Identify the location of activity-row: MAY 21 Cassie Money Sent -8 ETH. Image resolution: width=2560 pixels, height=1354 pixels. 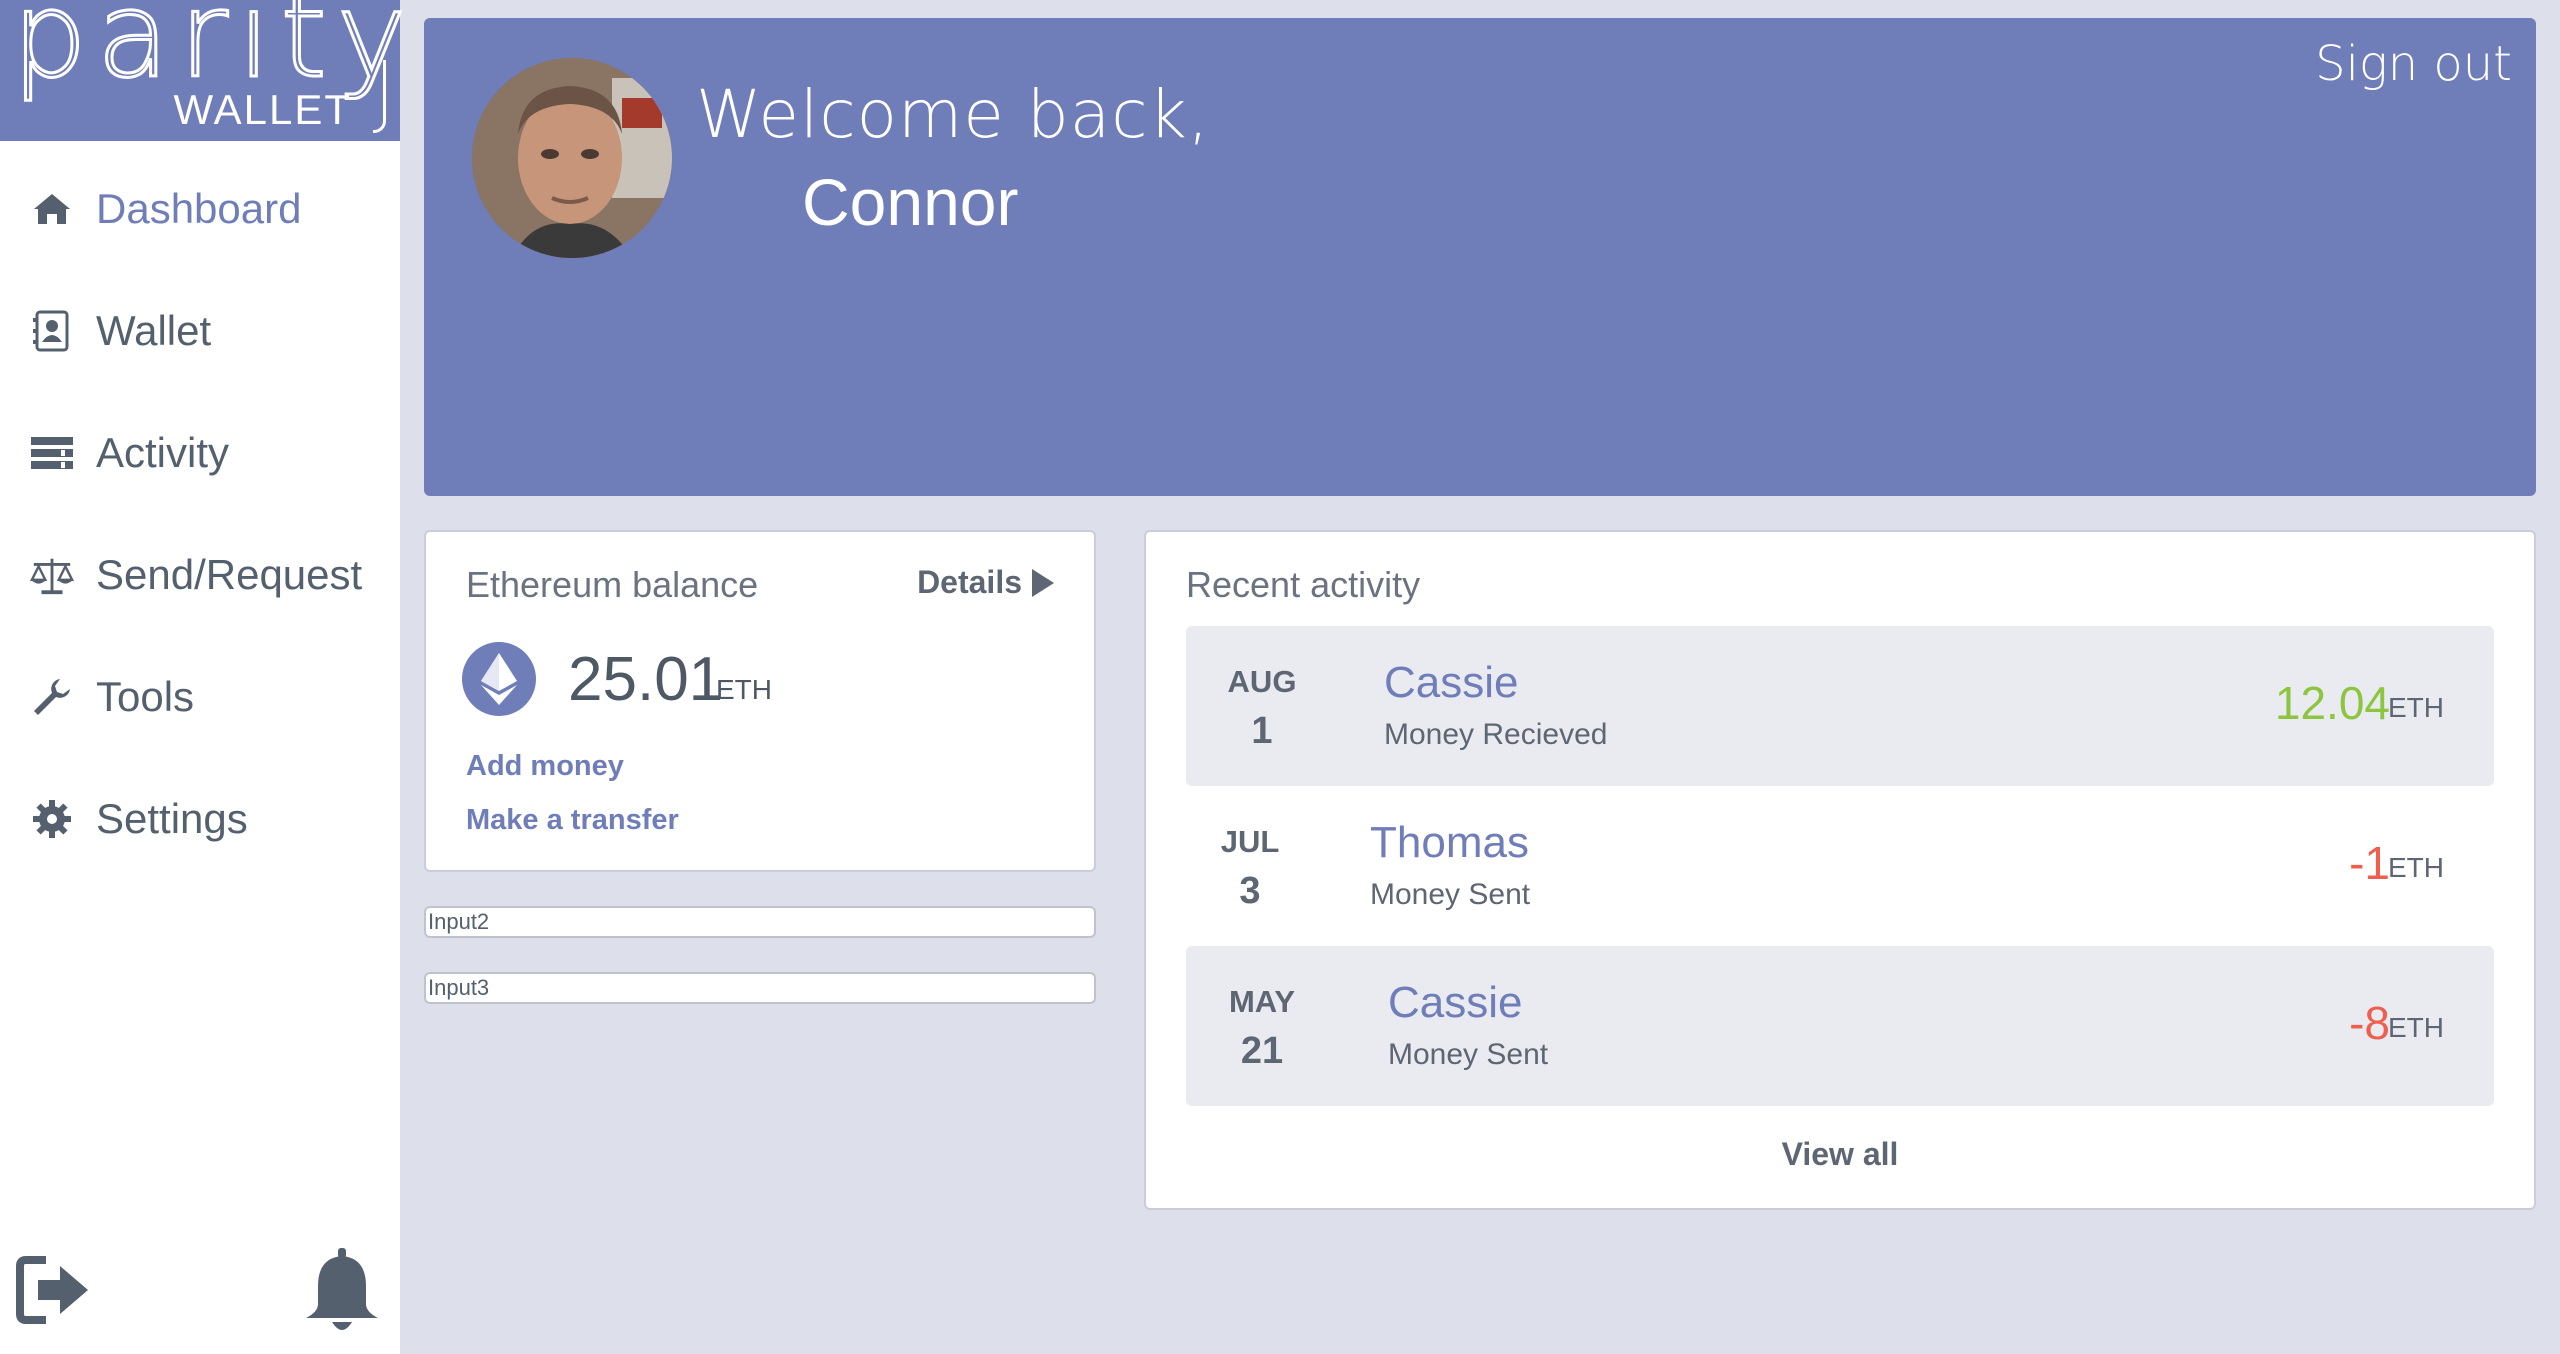
(1840, 1026).